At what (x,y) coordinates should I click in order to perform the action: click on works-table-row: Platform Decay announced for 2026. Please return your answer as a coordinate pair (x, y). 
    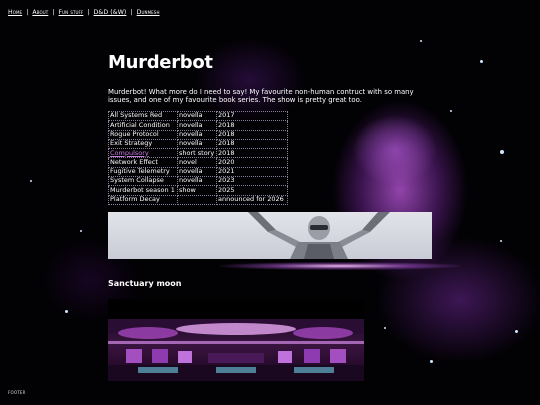
    Looking at the image, I should click on (198, 199).